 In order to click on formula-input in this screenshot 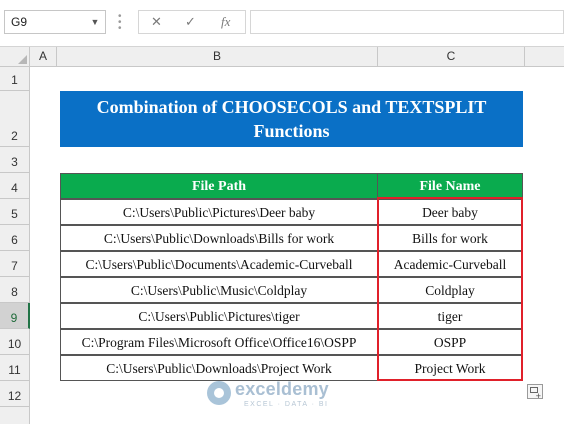, I will do `click(407, 22)`.